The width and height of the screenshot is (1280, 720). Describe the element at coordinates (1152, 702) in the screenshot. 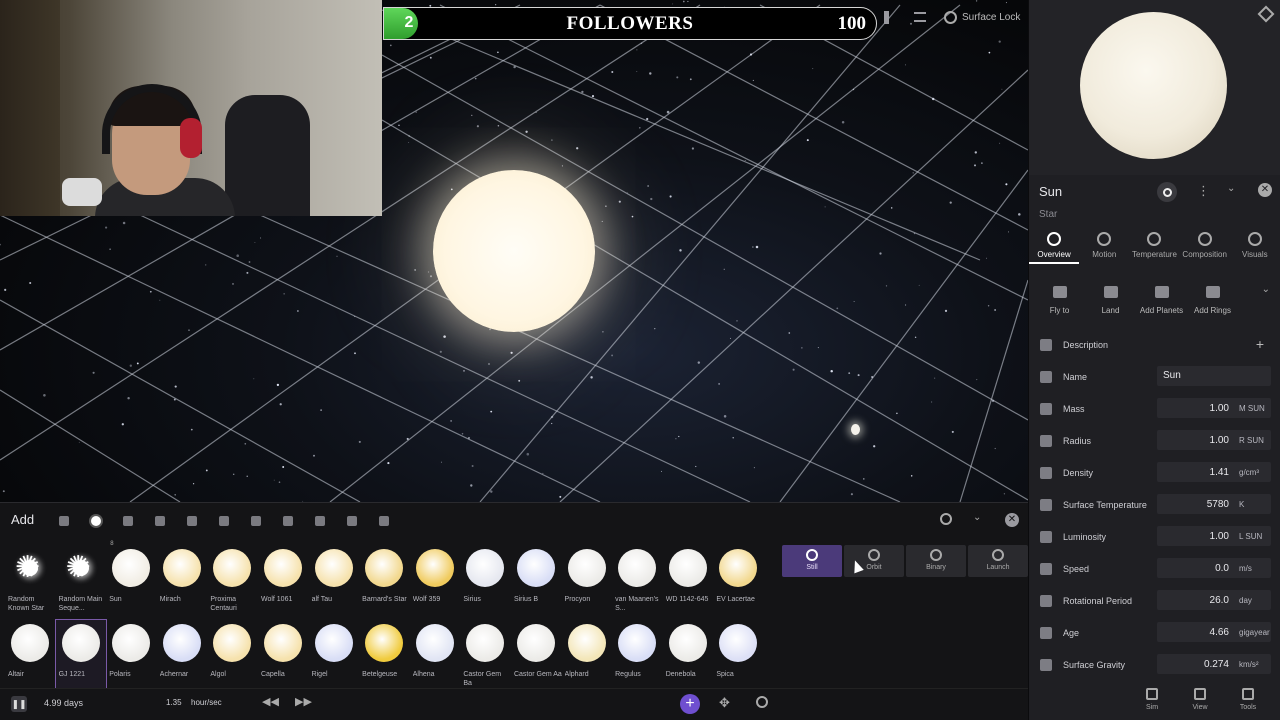

I see `nav-sim: Sim` at that location.